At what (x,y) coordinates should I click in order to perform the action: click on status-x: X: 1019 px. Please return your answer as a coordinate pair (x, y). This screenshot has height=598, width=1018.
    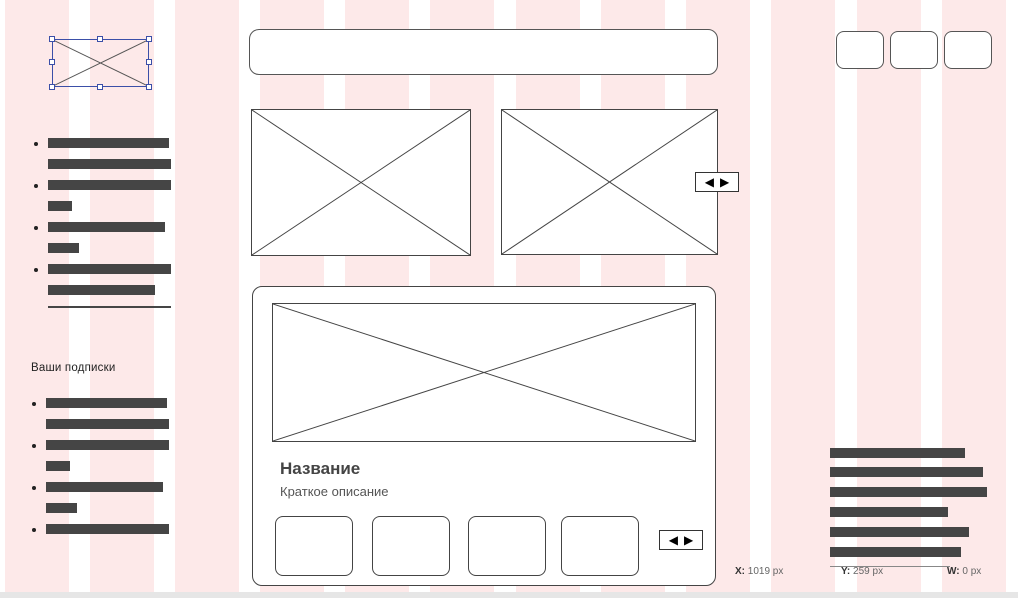
    Looking at the image, I should click on (759, 571).